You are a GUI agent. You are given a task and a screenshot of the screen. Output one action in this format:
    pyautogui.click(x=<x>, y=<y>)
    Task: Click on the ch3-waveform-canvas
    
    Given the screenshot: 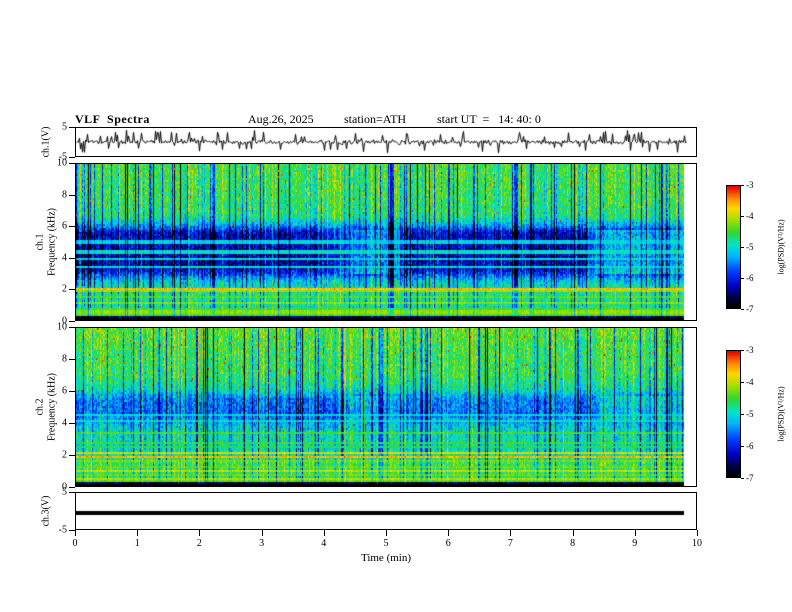 What is the action you would take?
    pyautogui.click(x=386, y=511)
    